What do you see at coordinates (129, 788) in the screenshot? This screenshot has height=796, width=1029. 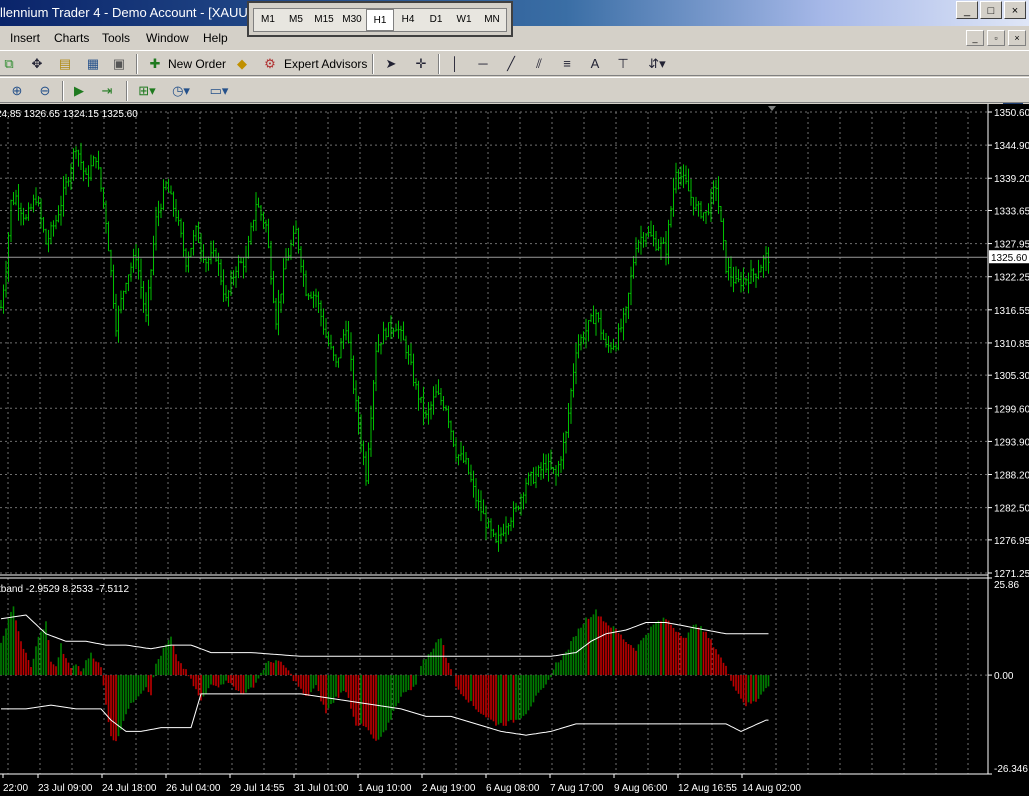 I see `time-tick-label: 24 Jul 18:00` at bounding box center [129, 788].